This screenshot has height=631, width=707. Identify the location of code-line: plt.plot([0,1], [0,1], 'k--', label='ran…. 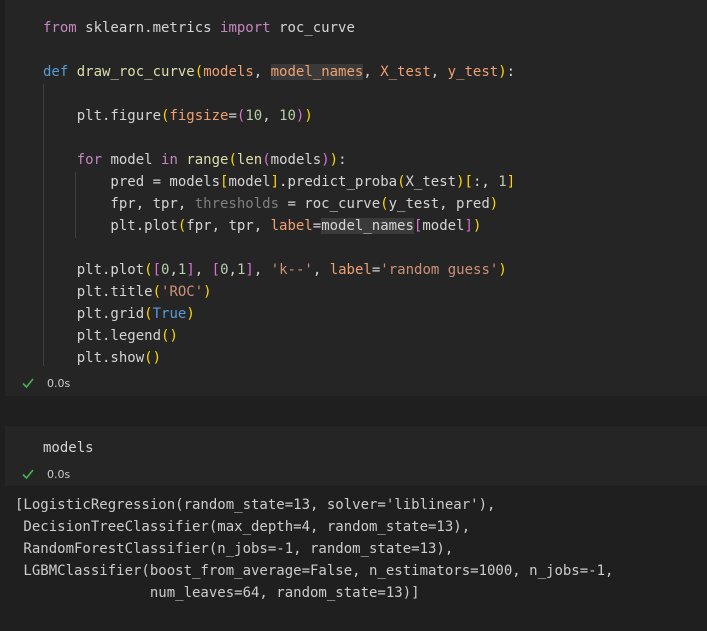
(275, 270).